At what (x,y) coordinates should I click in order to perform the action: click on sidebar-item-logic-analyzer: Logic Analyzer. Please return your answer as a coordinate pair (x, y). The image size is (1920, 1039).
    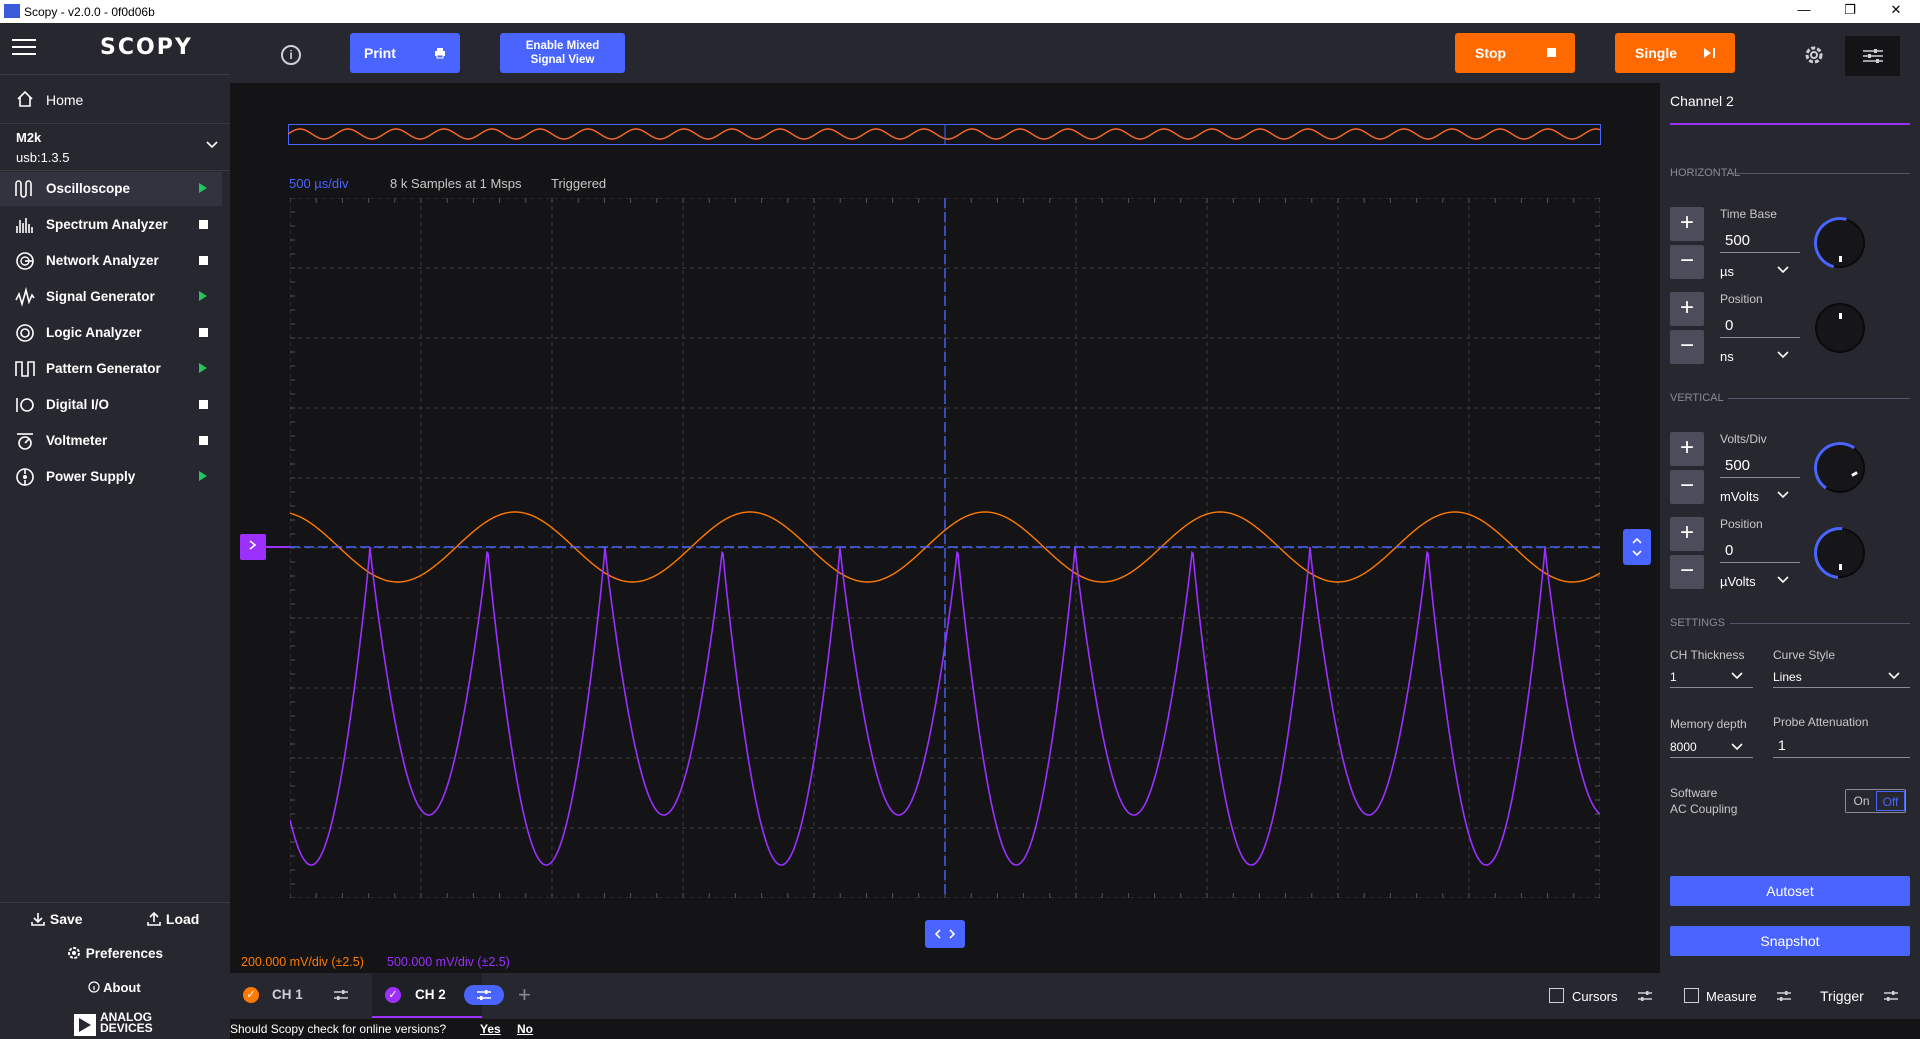
    Looking at the image, I should click on (111, 333).